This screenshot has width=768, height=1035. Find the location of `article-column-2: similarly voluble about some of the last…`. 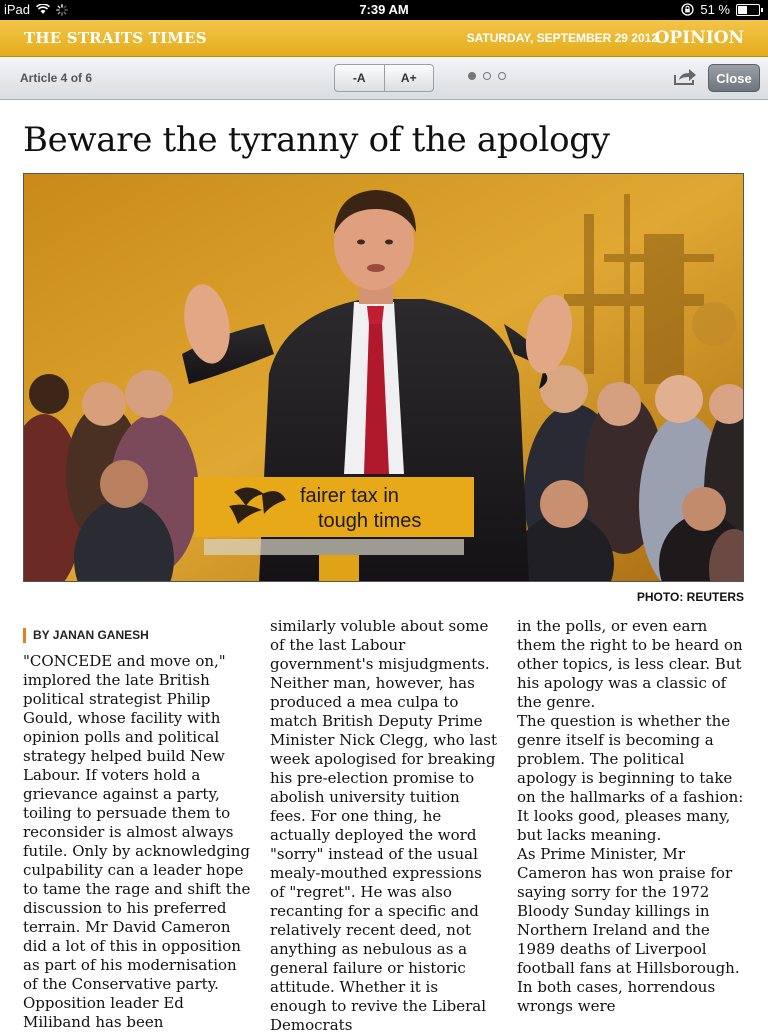

article-column-2: similarly voluble about some of the last… is located at coordinates (384, 826).